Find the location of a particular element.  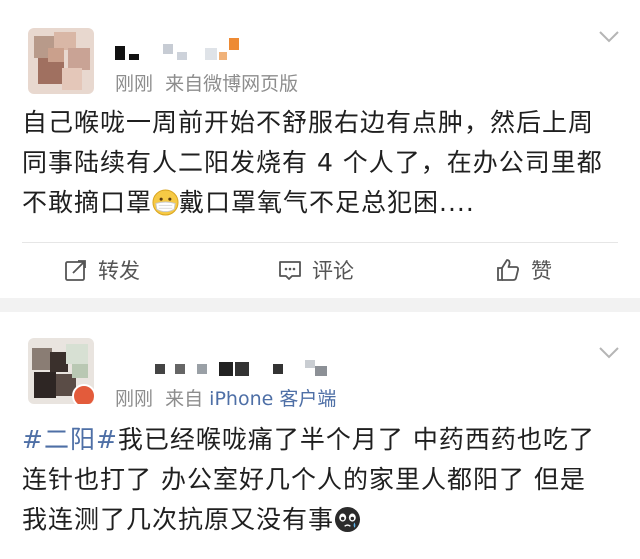

post-line: 我连测了几次抗原又没有事 is located at coordinates (322, 520).